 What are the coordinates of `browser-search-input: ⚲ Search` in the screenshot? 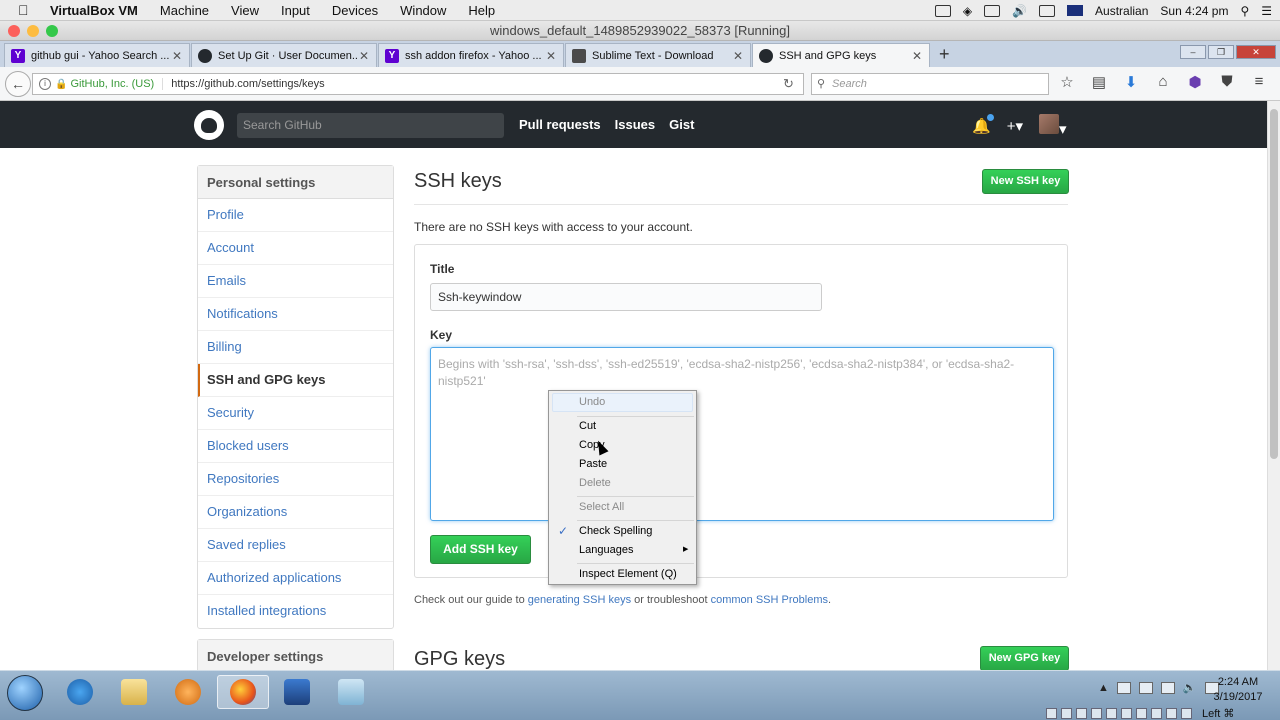 It's located at (930, 84).